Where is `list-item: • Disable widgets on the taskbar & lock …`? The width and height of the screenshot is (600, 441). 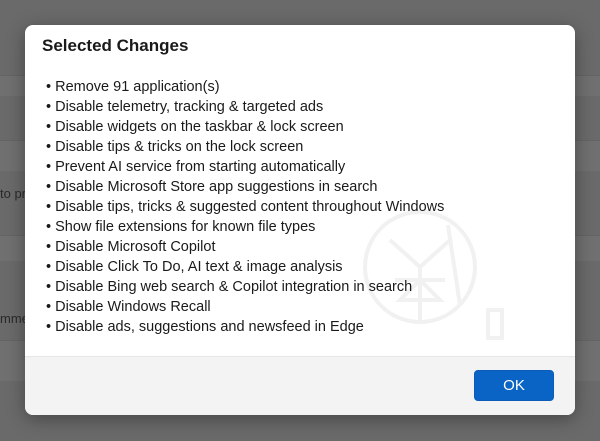
list-item: • Disable widgets on the taskbar & lock … is located at coordinates (195, 127).